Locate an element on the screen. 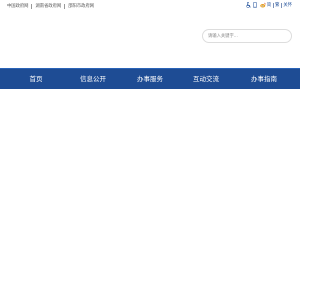 The width and height of the screenshot is (320, 300). top-right-tools: 简 繁 关怀 is located at coordinates (269, 5).